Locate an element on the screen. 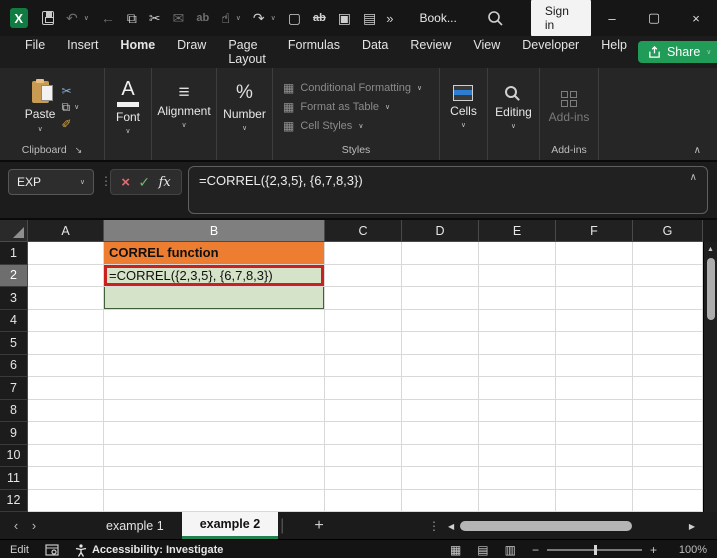 This screenshot has height=558, width=717. excel-logo-icon: X is located at coordinates (19, 18).